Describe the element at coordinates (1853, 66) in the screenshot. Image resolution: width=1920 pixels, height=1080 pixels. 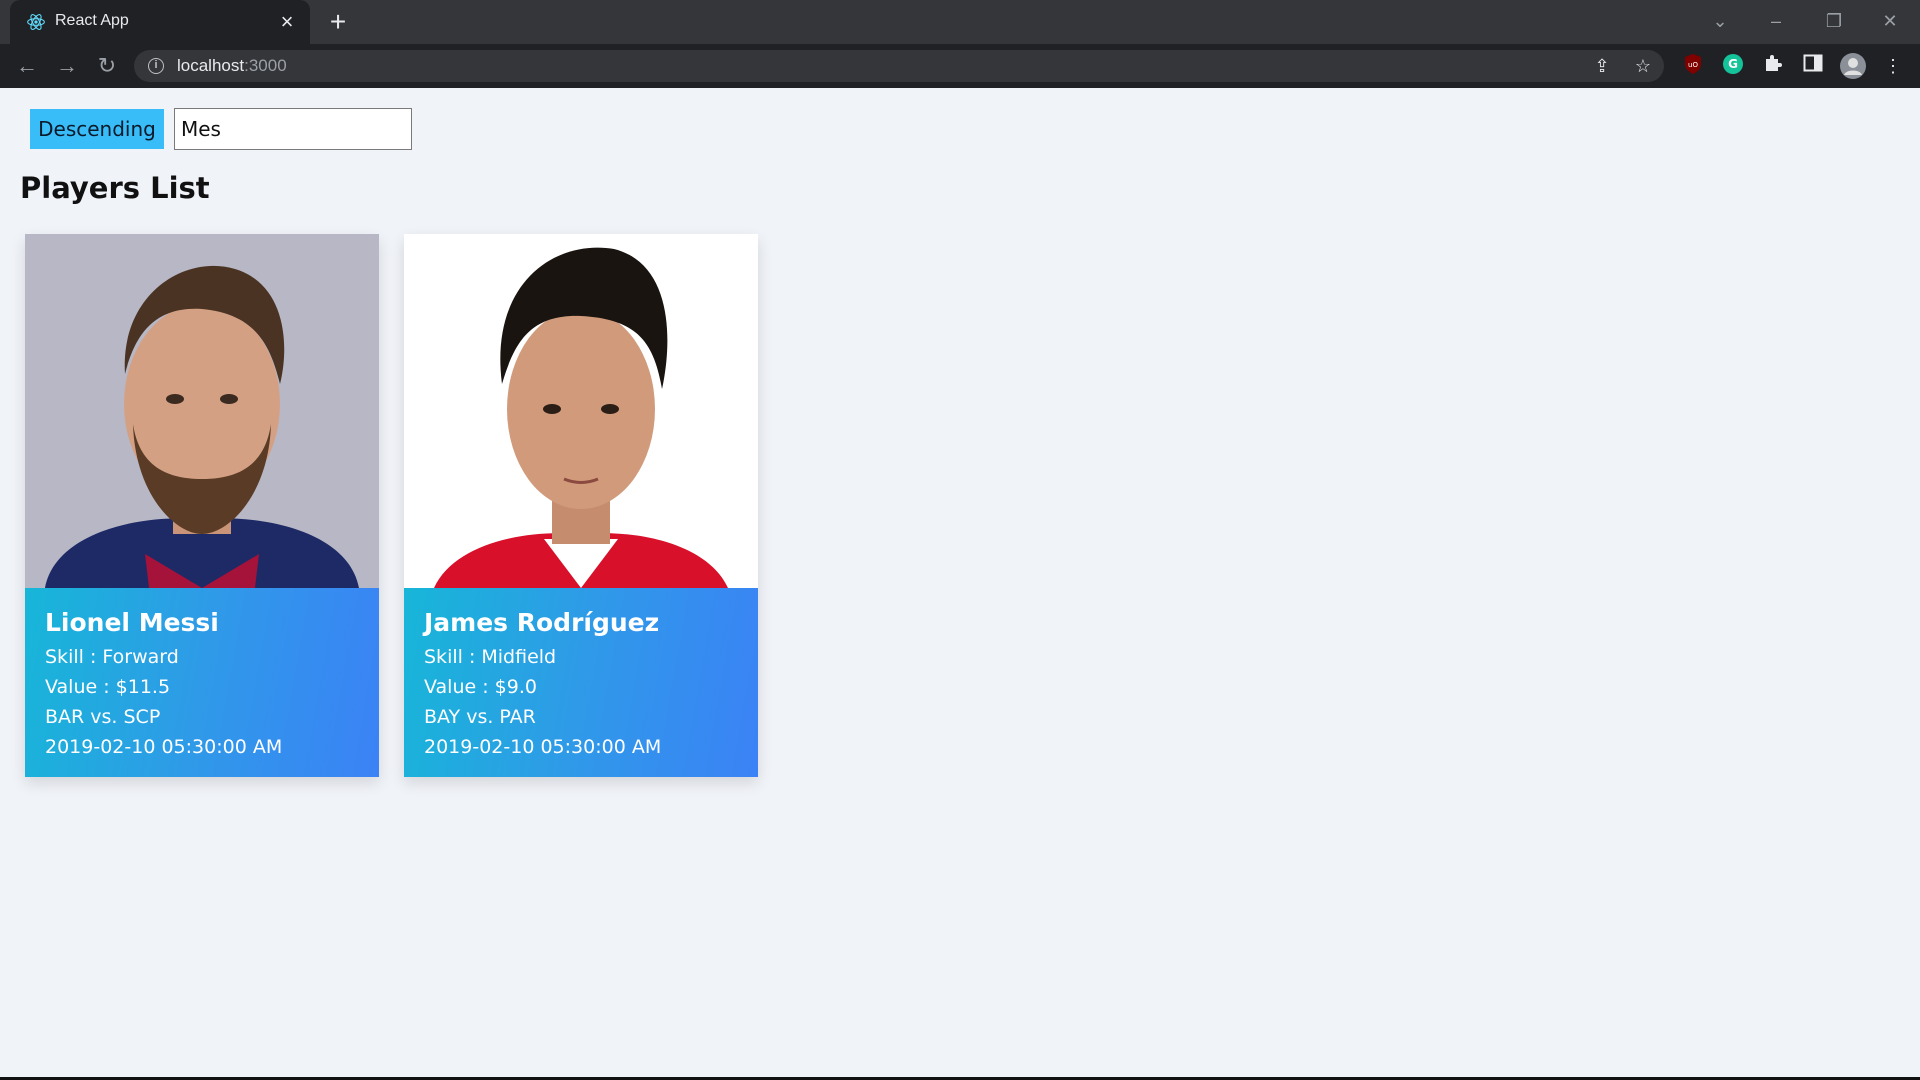
I see `profile-avatar-icon` at that location.